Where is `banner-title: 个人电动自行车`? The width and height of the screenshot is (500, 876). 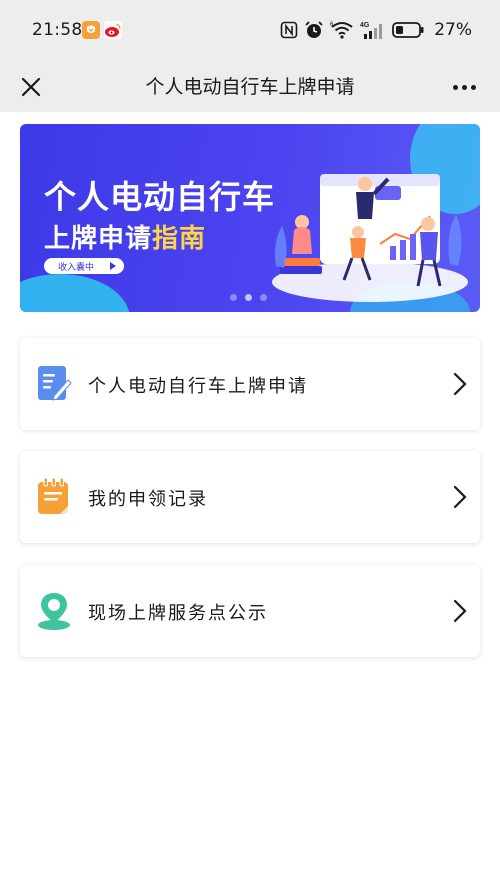
banner-title: 个人电动自行车 is located at coordinates (160, 197).